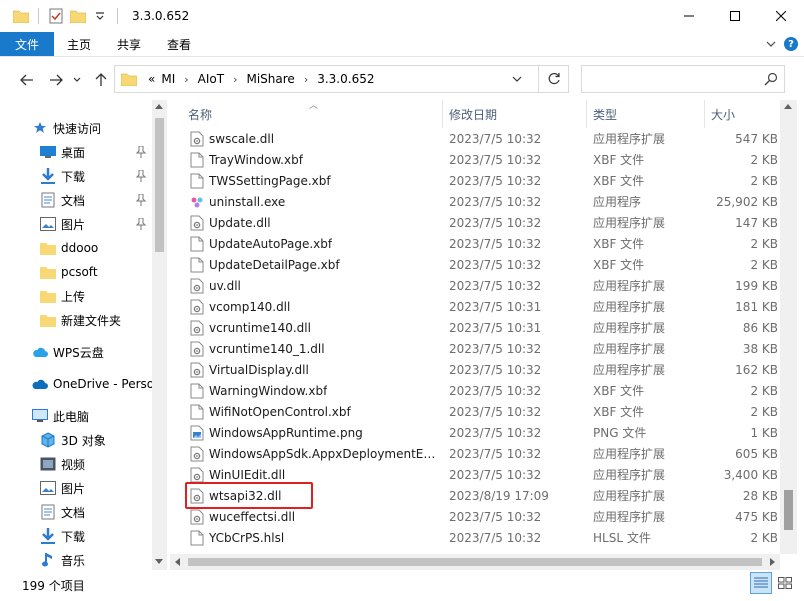  I want to click on customize-dropdown-icon, so click(100, 16).